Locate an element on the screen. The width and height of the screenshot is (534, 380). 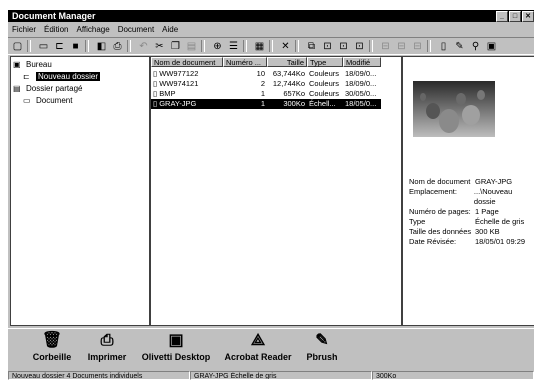
property-label: Date Révisée: is located at coordinates (433, 241).